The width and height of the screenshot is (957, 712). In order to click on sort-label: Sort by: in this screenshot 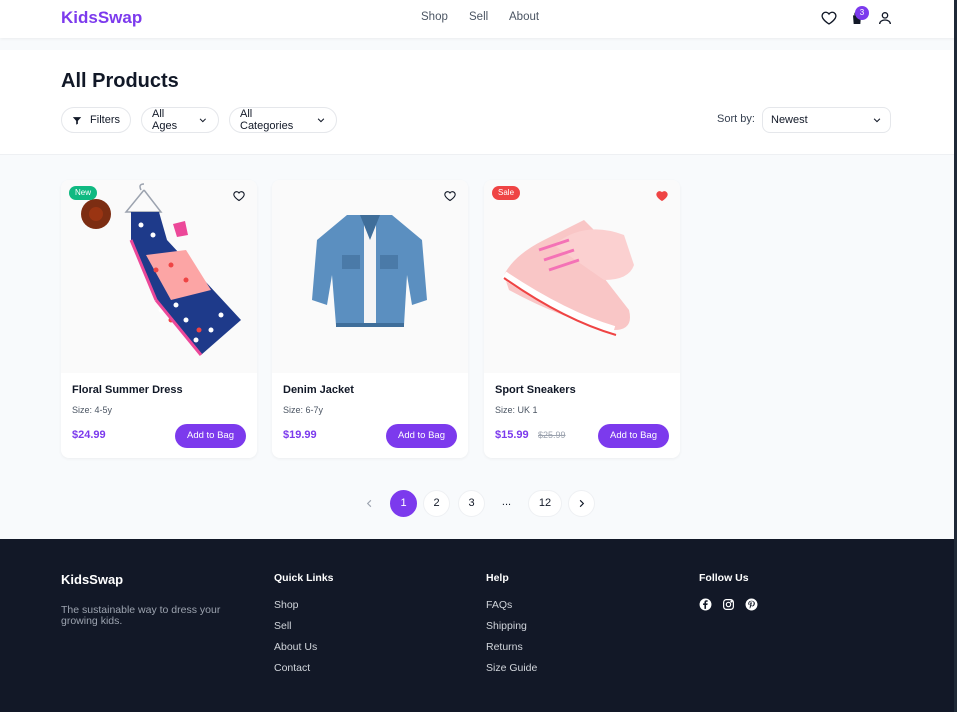, I will do `click(736, 119)`.